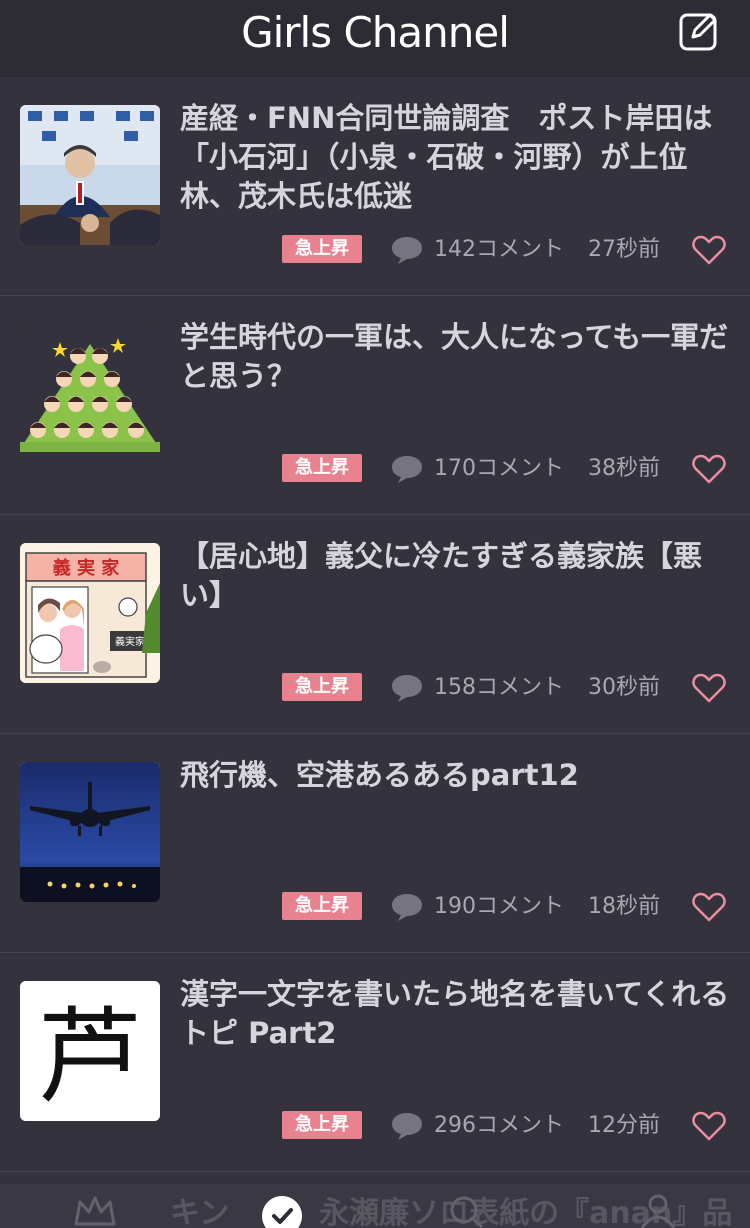 The width and height of the screenshot is (750, 1228). I want to click on comment-count: 170コメント, so click(499, 468).